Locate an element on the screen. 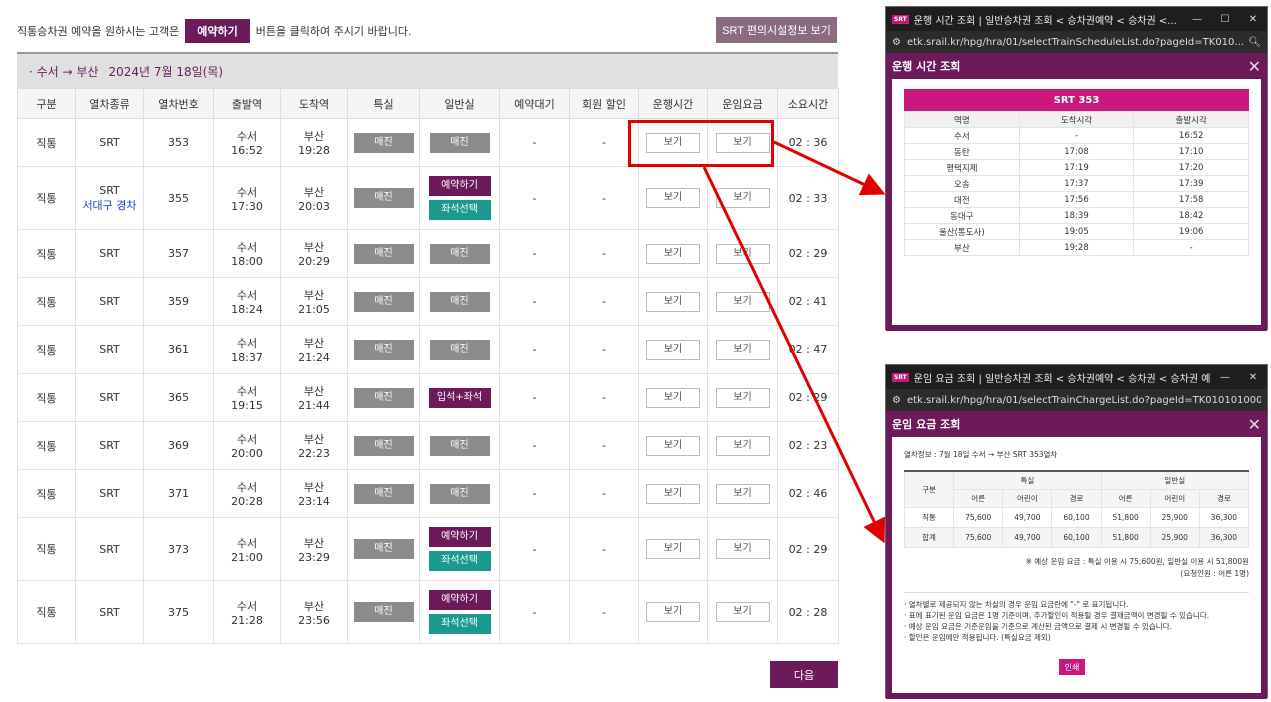 The width and height of the screenshot is (1271, 702). zoom-icon: 🔍︎ is located at coordinates (1254, 42).